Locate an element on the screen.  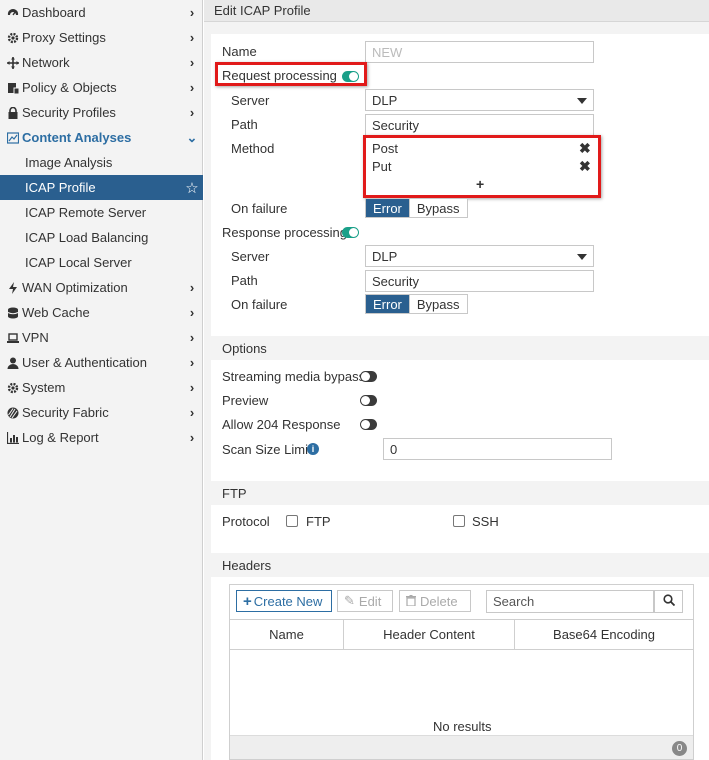
caret-down-icon is located at coordinates (582, 101).